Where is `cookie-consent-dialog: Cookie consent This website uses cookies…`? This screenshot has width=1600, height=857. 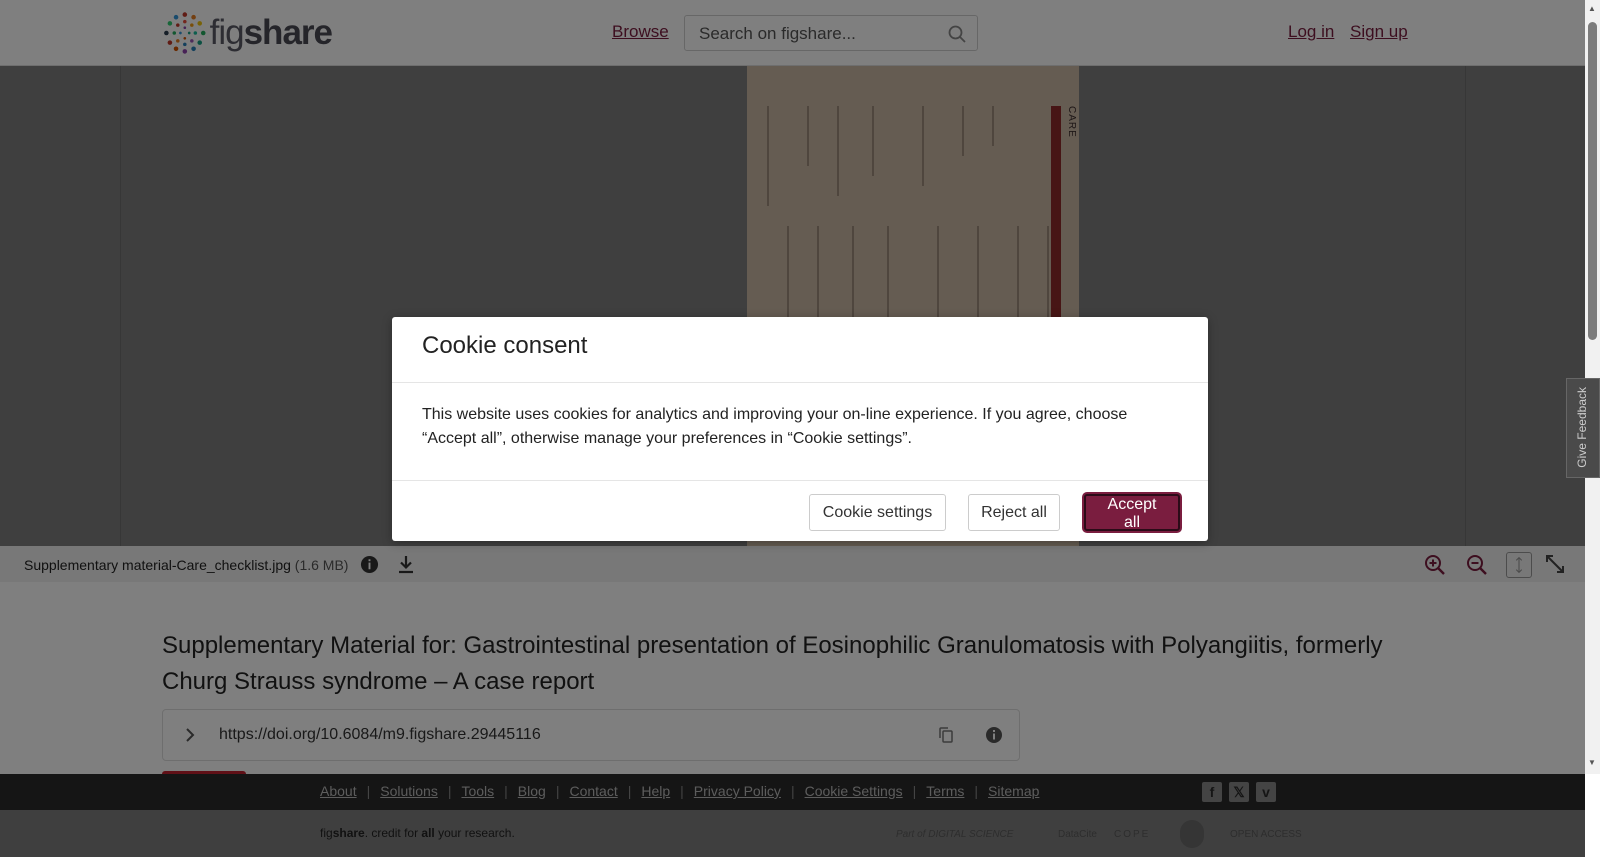 cookie-consent-dialog: Cookie consent This website uses cookies… is located at coordinates (800, 429).